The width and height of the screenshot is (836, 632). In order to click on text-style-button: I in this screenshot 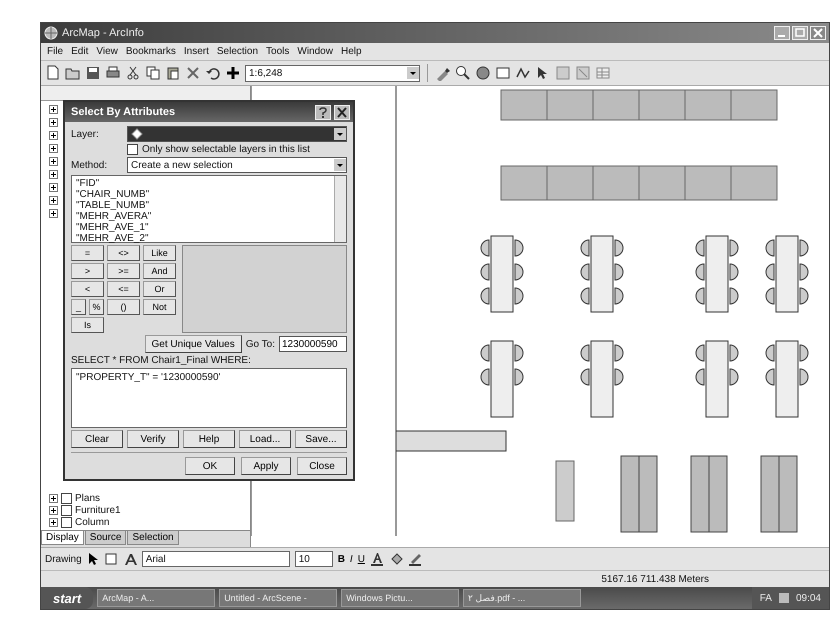, I will do `click(351, 559)`.